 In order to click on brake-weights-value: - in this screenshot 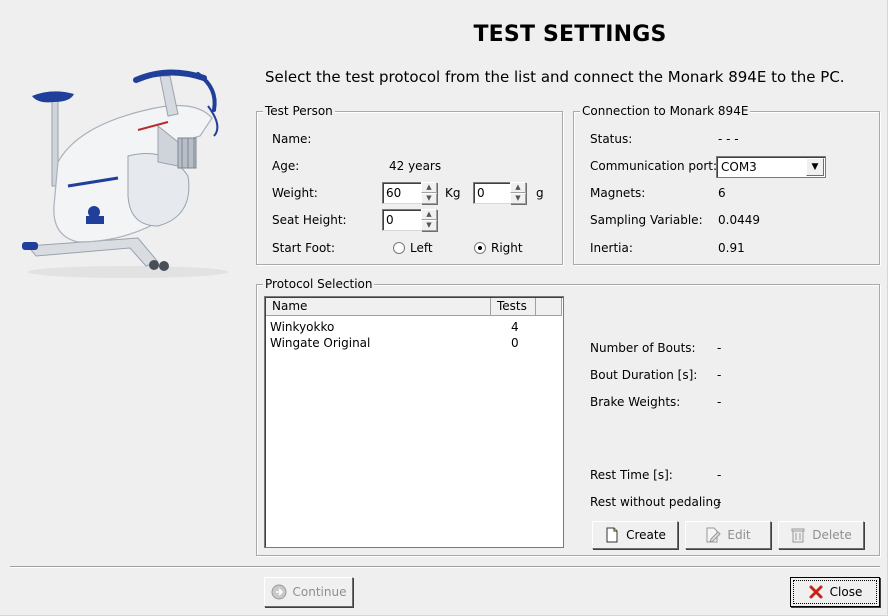, I will do `click(719, 402)`.